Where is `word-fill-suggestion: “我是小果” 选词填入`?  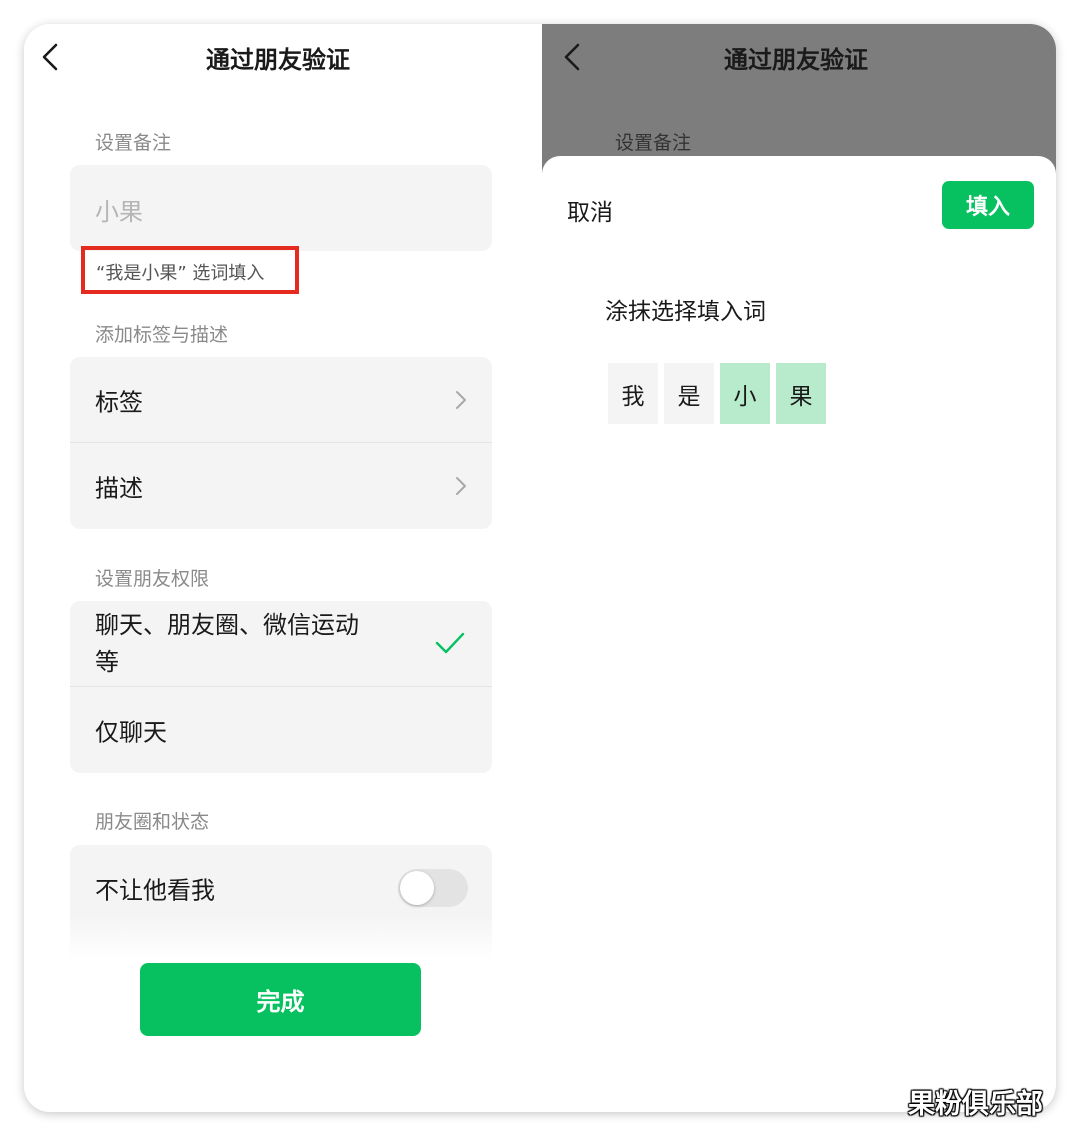
word-fill-suggestion: “我是小果” 选词填入 is located at coordinates (190, 270).